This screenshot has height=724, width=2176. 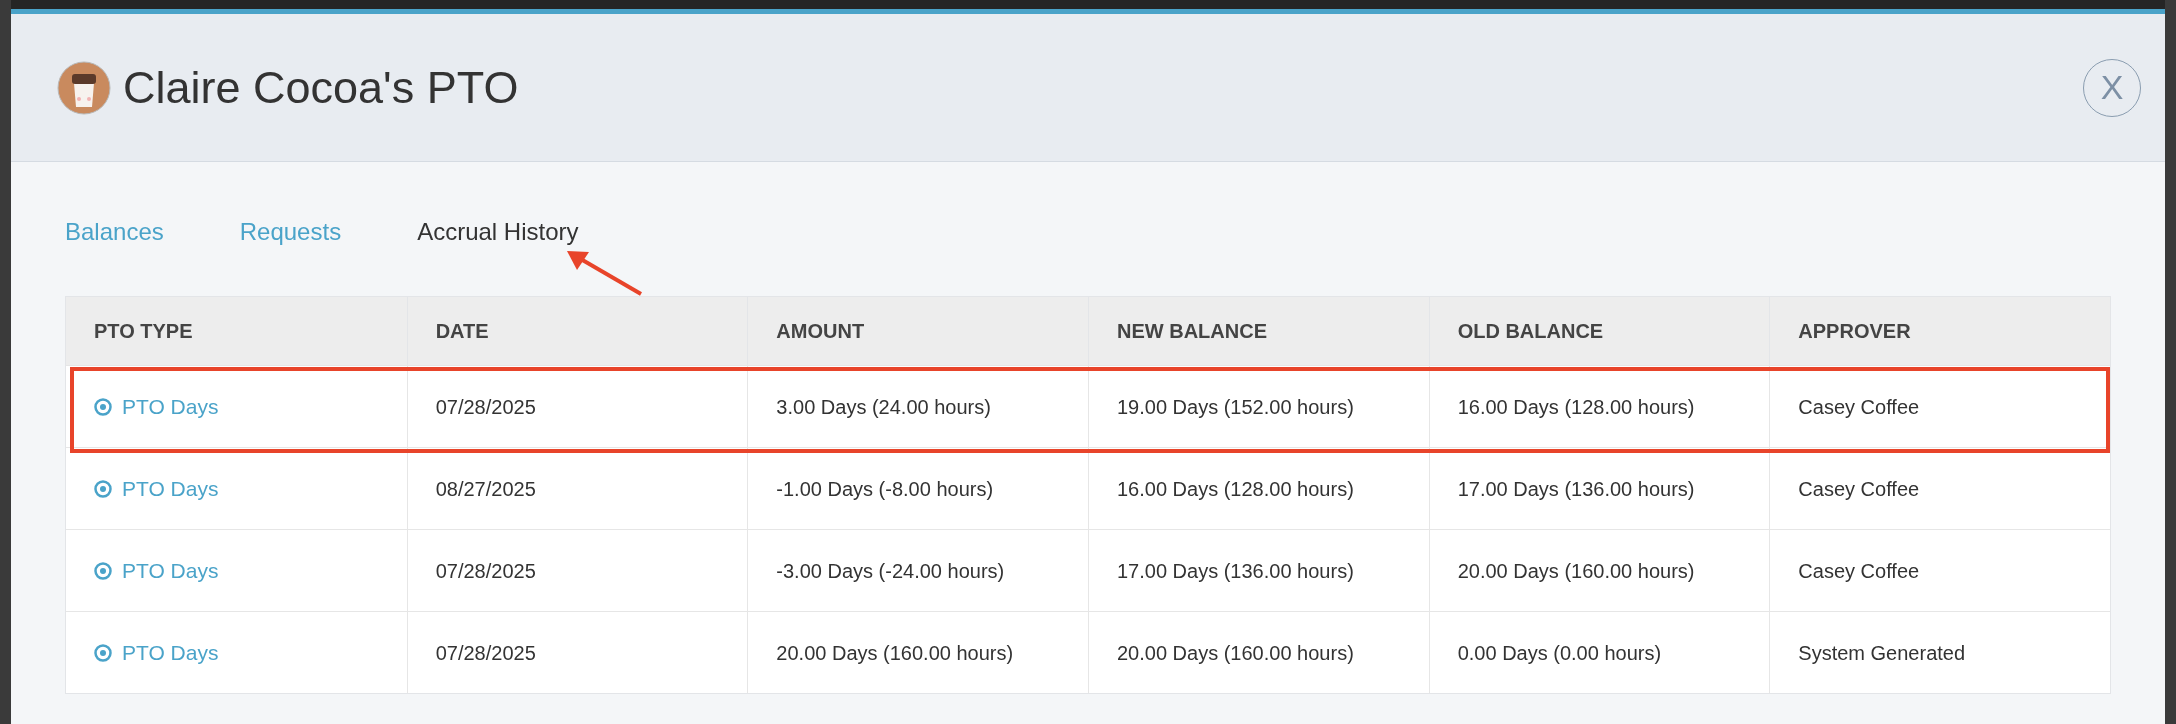 I want to click on tab: Accrual History, so click(x=498, y=229).